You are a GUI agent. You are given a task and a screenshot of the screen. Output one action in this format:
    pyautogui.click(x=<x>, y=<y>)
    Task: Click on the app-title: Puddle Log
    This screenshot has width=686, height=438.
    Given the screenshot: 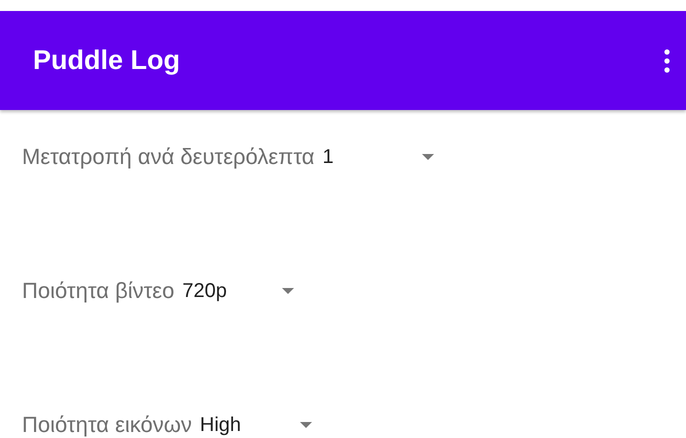 What is the action you would take?
    pyautogui.click(x=106, y=60)
    